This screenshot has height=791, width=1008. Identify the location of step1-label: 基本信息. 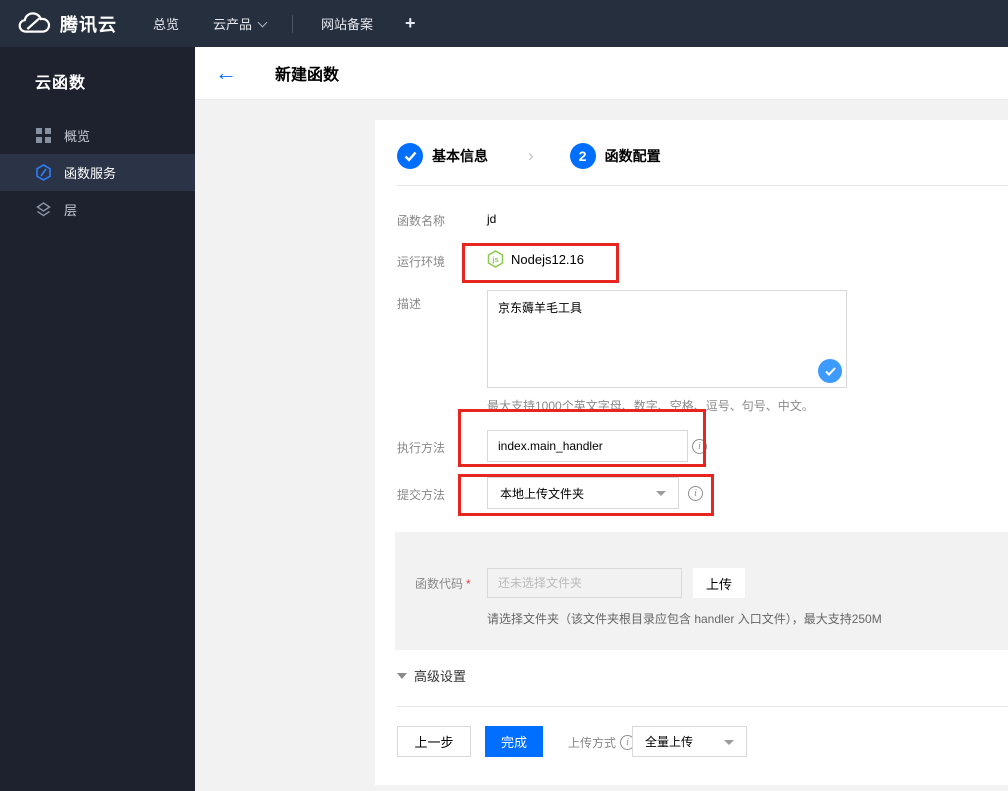
(460, 156).